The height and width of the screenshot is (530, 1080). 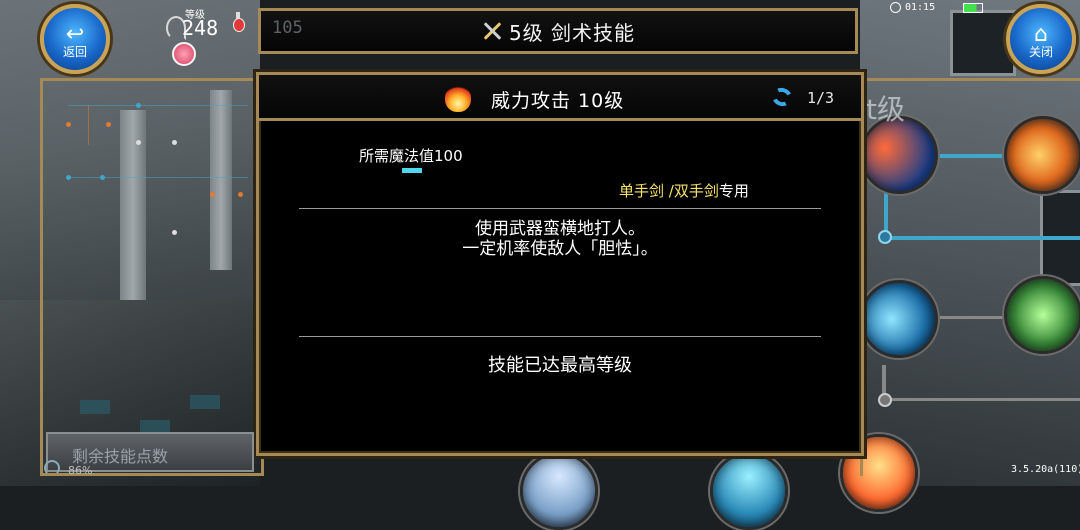 I want to click on dialog-header: 威力攻击 10级 1/3, so click(x=560, y=98).